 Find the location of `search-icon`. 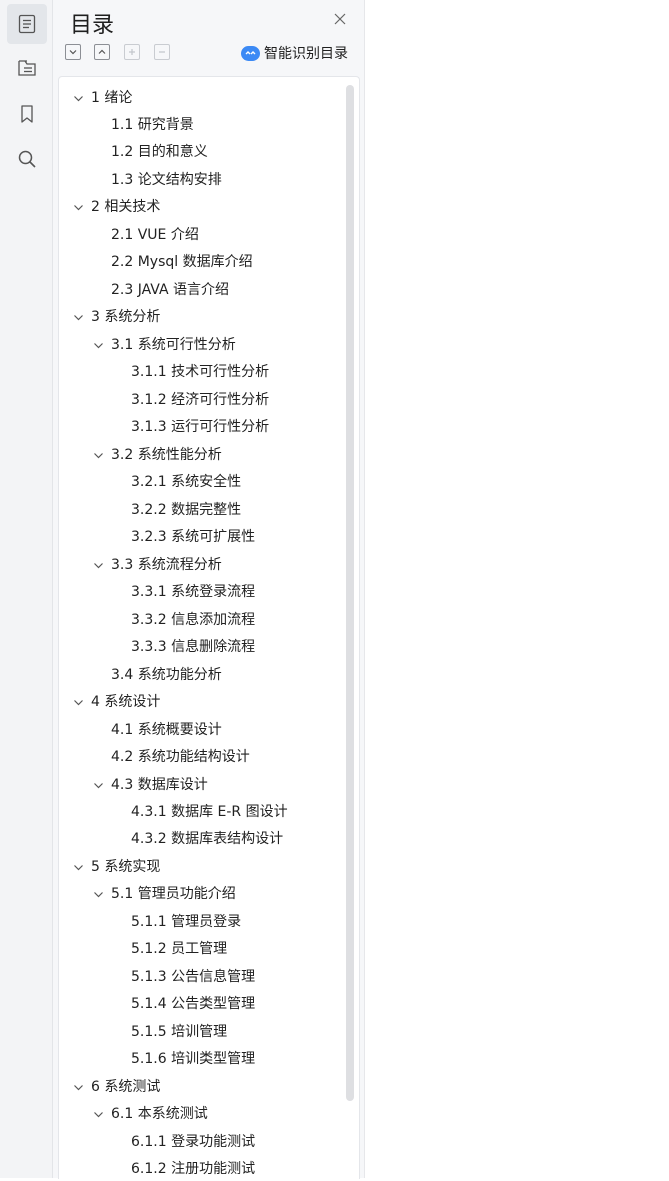

search-icon is located at coordinates (27, 159).